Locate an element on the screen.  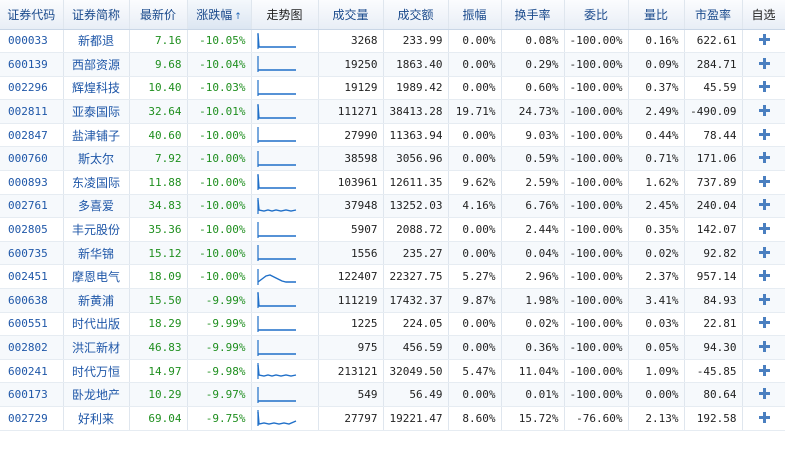
stock-code: 000760 is located at coordinates (32, 159).